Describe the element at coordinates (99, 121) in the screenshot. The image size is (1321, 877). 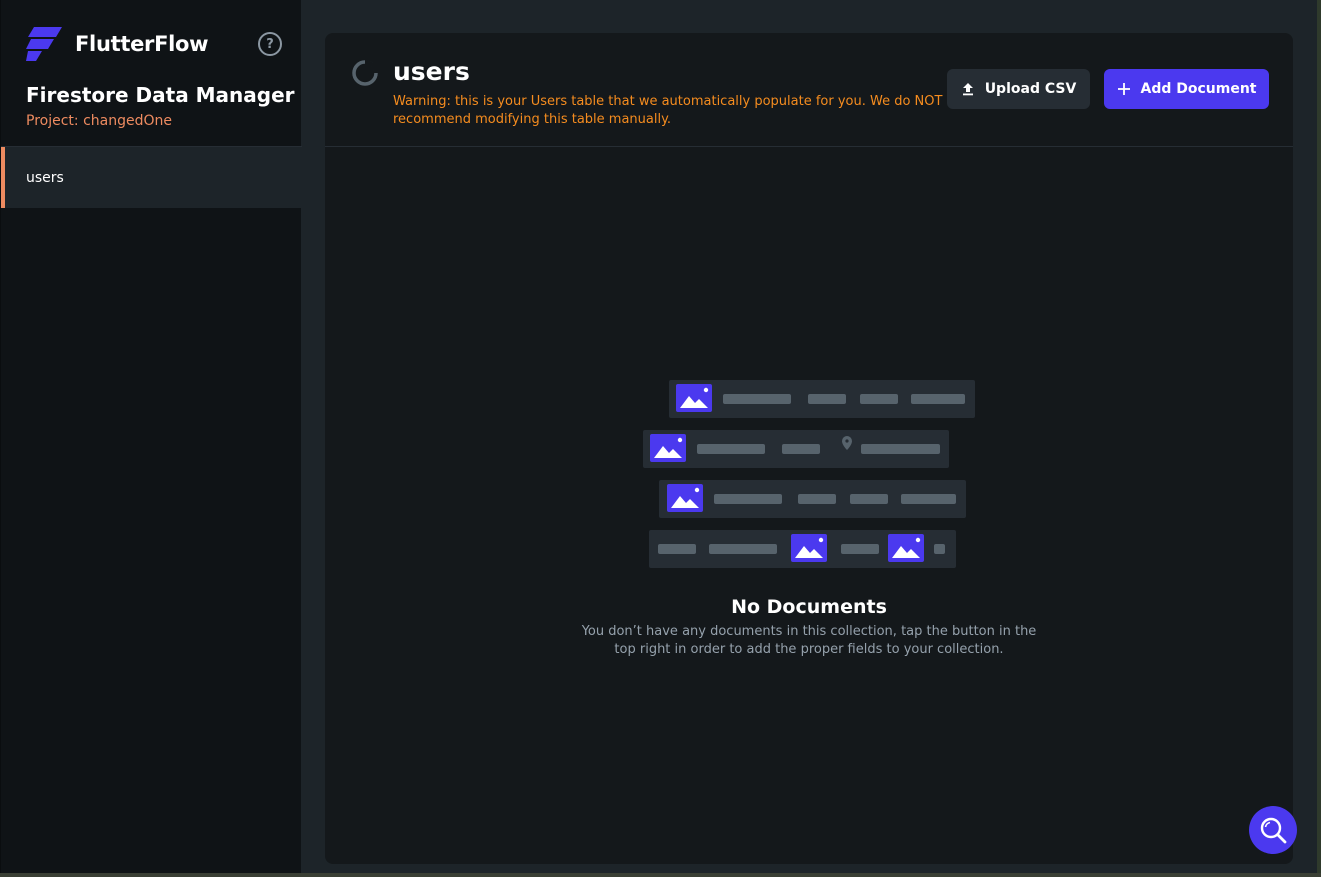
I see `project-name: Project: changedOne` at that location.